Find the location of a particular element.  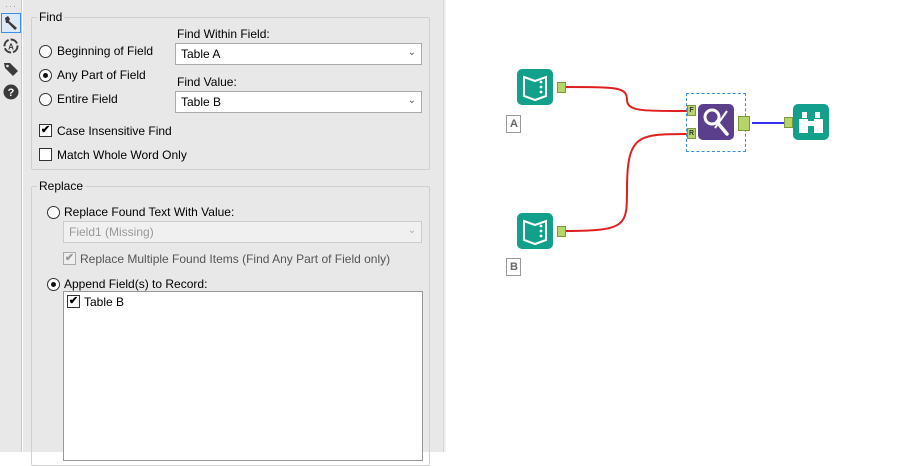

replace-field-value: Field1 (Missing) is located at coordinates (111, 232).